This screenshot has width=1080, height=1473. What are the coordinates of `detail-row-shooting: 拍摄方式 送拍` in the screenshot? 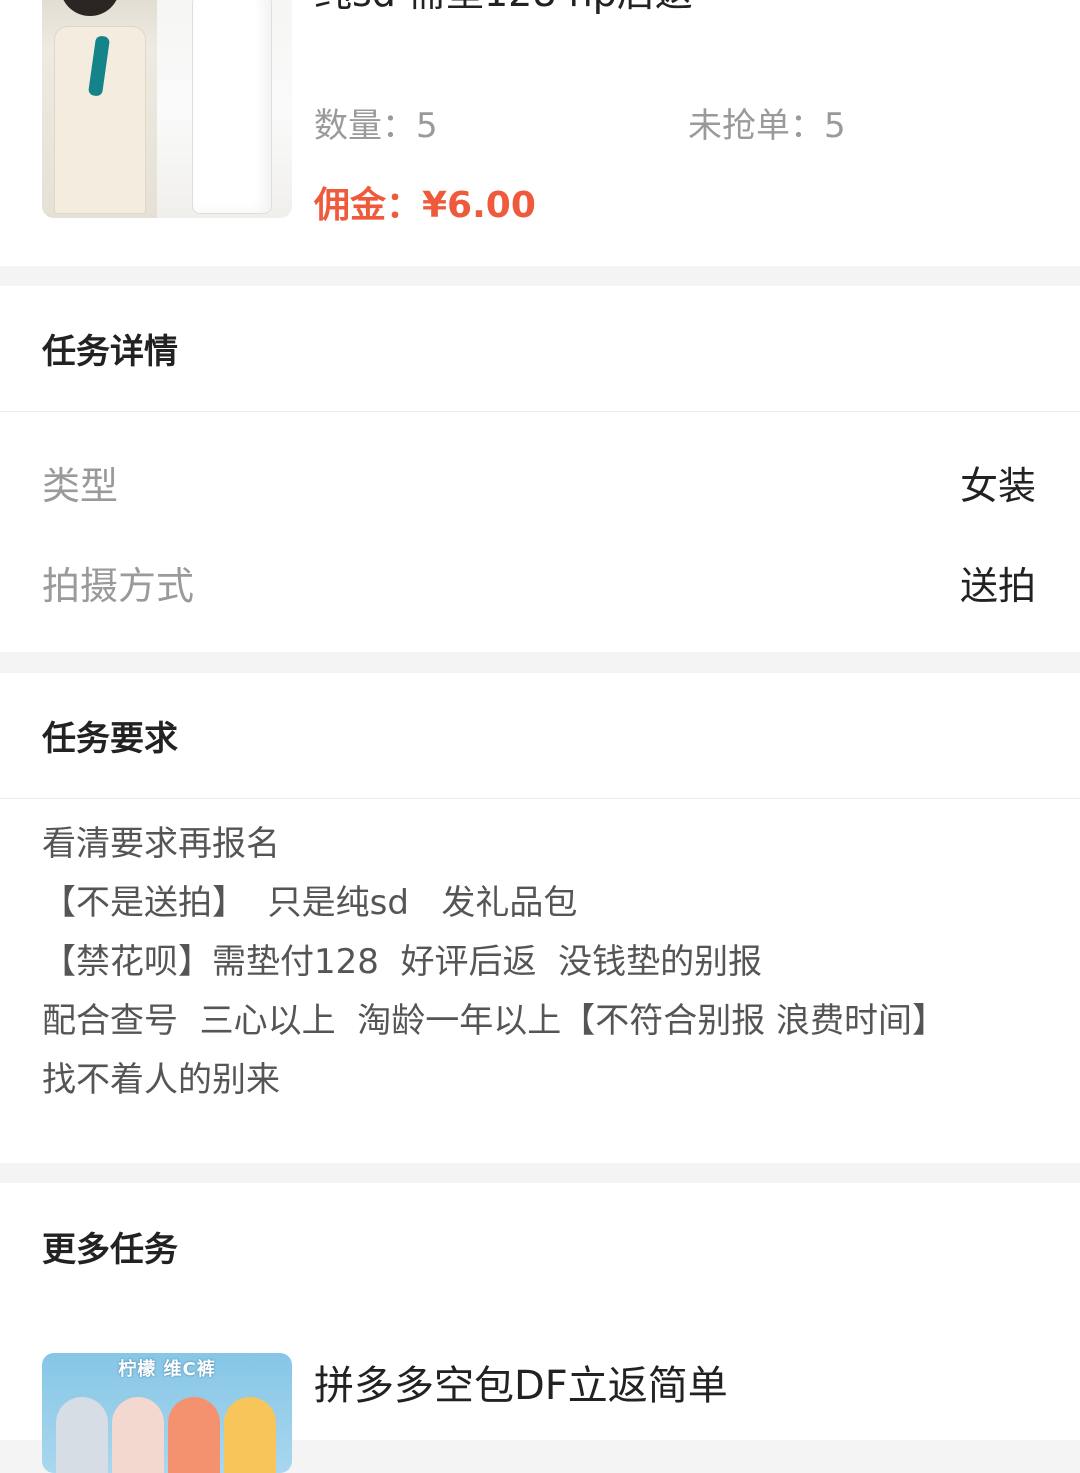 It's located at (539, 582).